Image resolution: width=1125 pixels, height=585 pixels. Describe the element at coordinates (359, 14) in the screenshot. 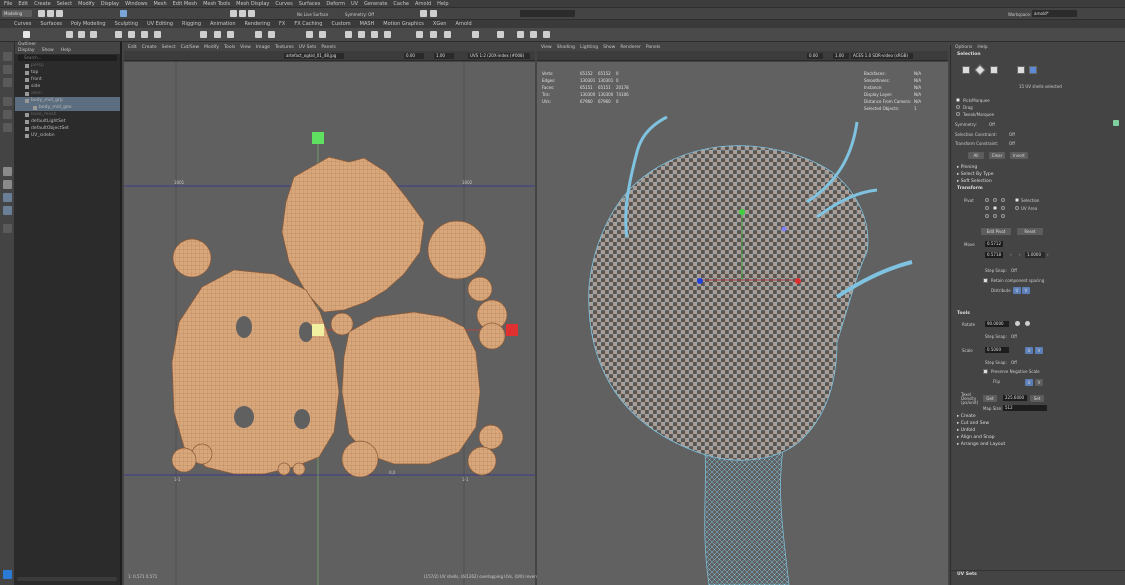

I see `symmetry-label: Symmetry: Off` at that location.